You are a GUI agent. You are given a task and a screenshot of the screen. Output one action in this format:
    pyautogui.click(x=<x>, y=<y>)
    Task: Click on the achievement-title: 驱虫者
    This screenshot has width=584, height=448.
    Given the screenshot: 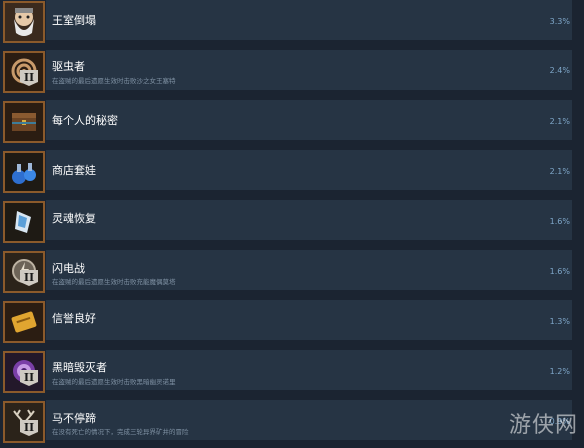 What is the action you would take?
    pyautogui.click(x=68, y=66)
    